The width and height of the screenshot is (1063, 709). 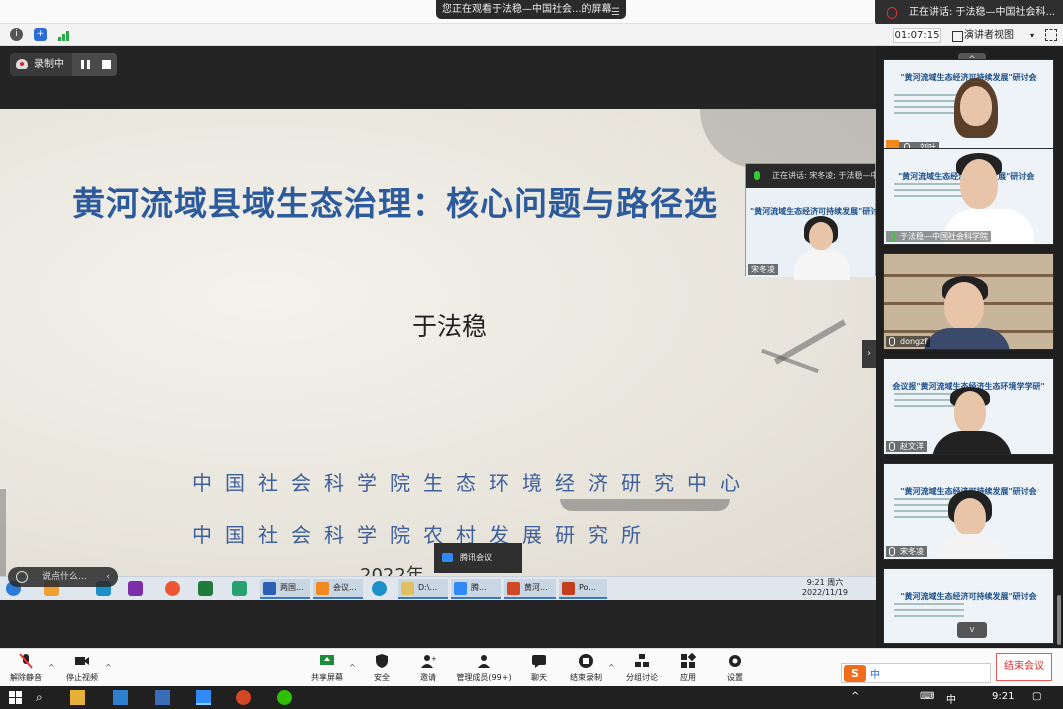 I want to click on wechat-icon, so click(x=284, y=697).